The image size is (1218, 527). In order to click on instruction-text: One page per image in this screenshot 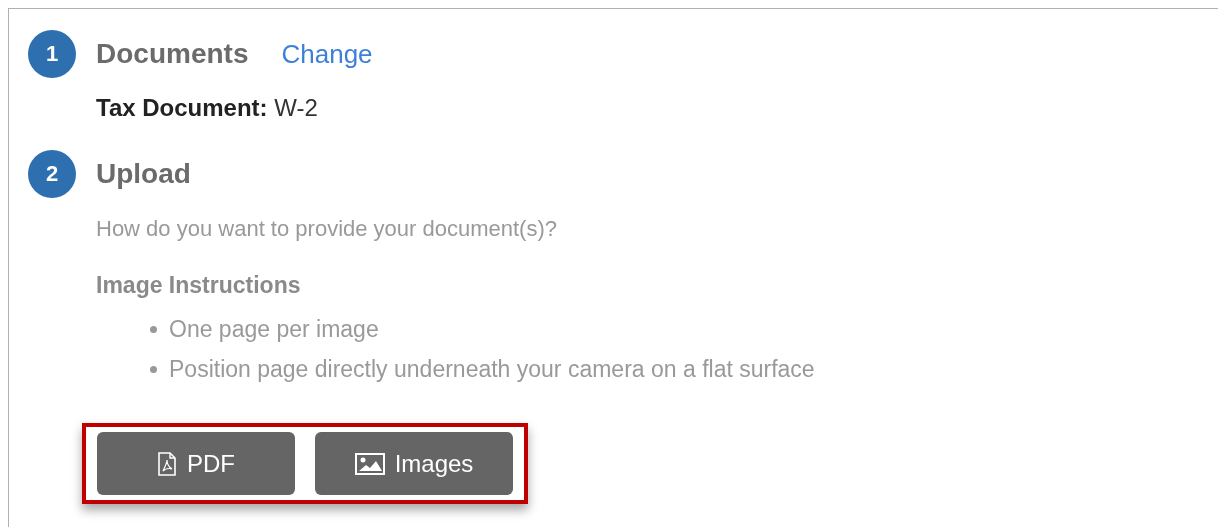, I will do `click(274, 329)`.